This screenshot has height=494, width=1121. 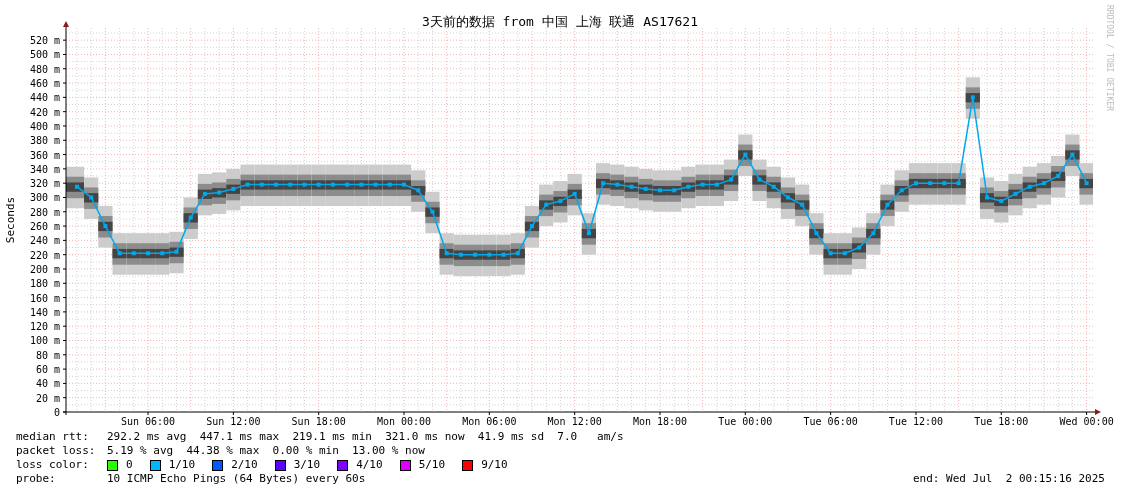 What do you see at coordinates (44, 255) in the screenshot?
I see `y-tick-label: 220 m` at bounding box center [44, 255].